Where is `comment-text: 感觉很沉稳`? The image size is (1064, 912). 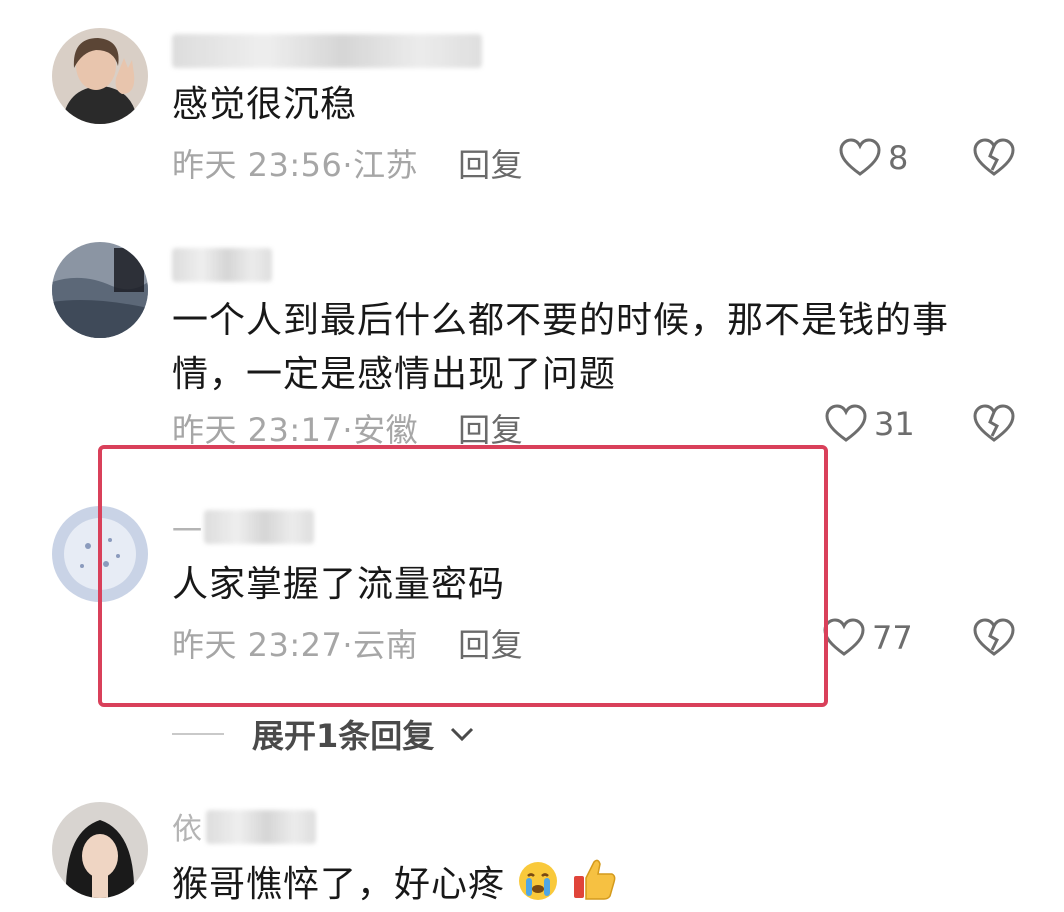 comment-text: 感觉很沉稳 is located at coordinates (265, 104).